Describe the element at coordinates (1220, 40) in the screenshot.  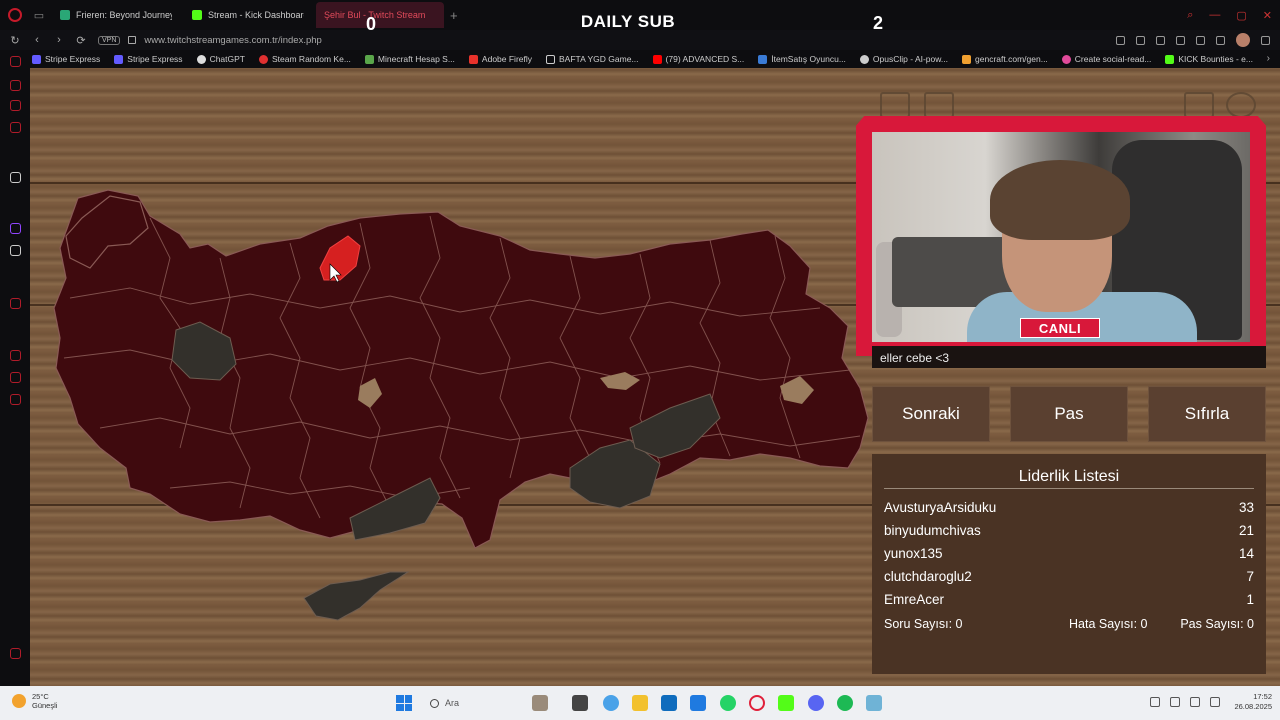
I see `downloads-icon` at that location.